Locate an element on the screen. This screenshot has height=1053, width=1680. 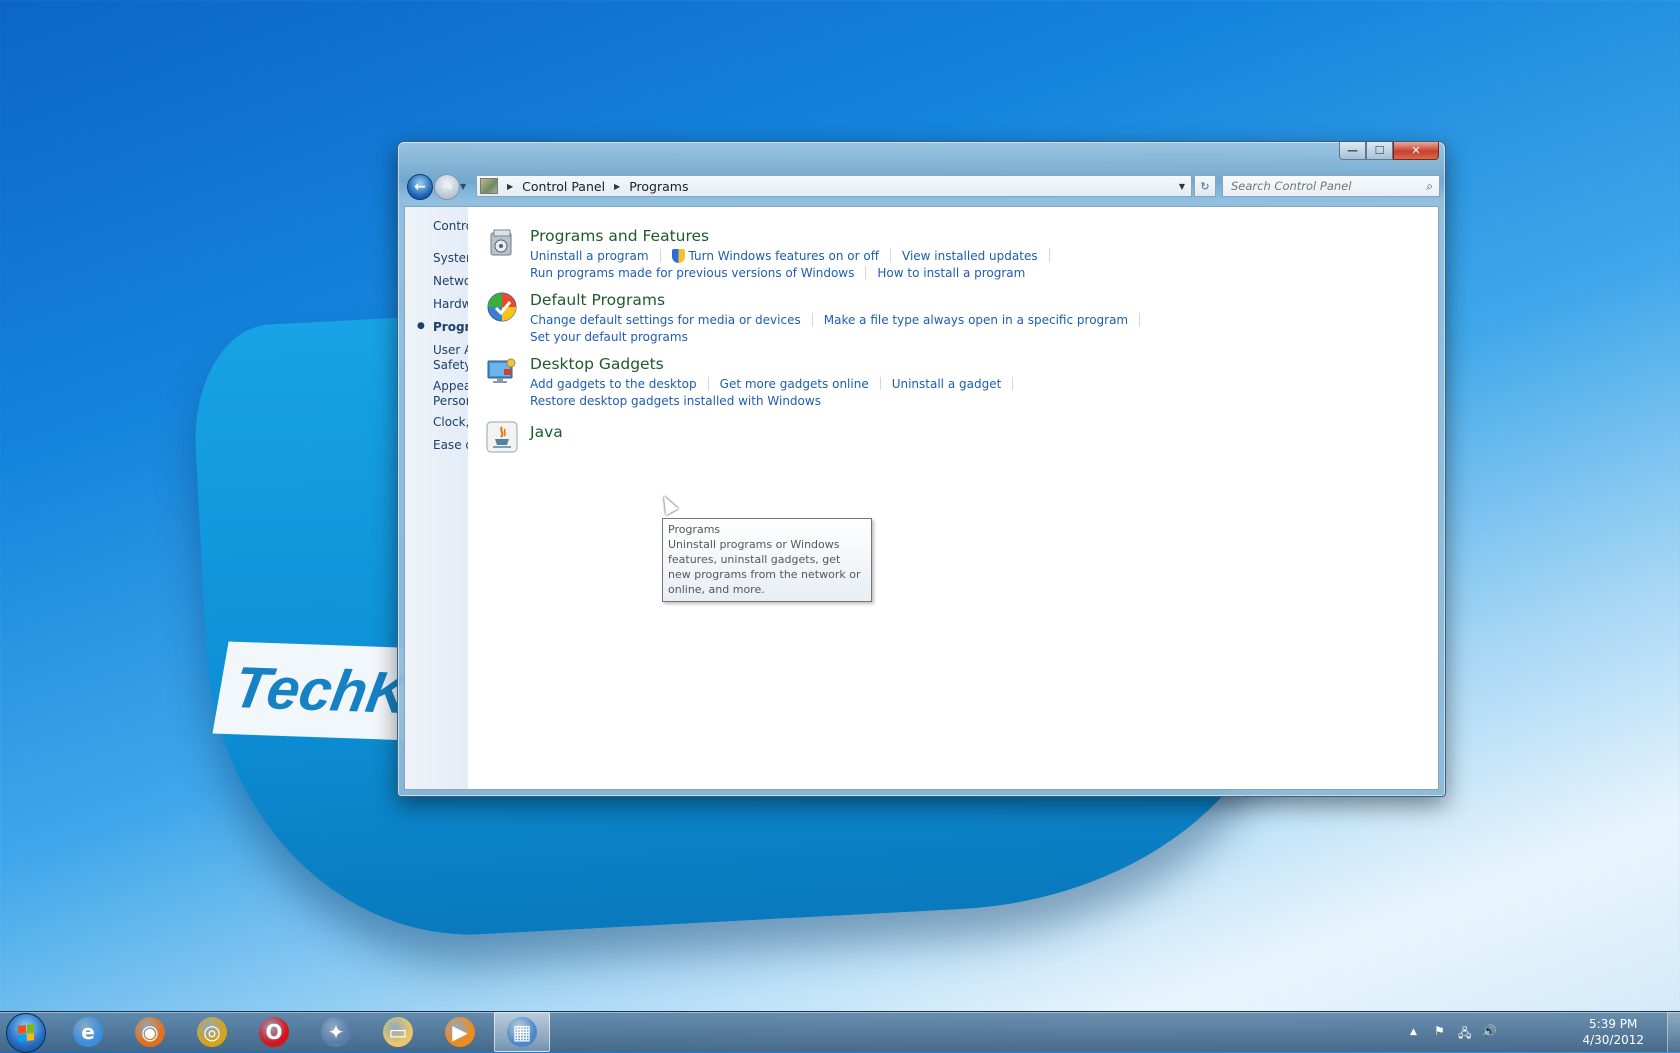
link-how-to-install: How to install a program is located at coordinates (951, 273).